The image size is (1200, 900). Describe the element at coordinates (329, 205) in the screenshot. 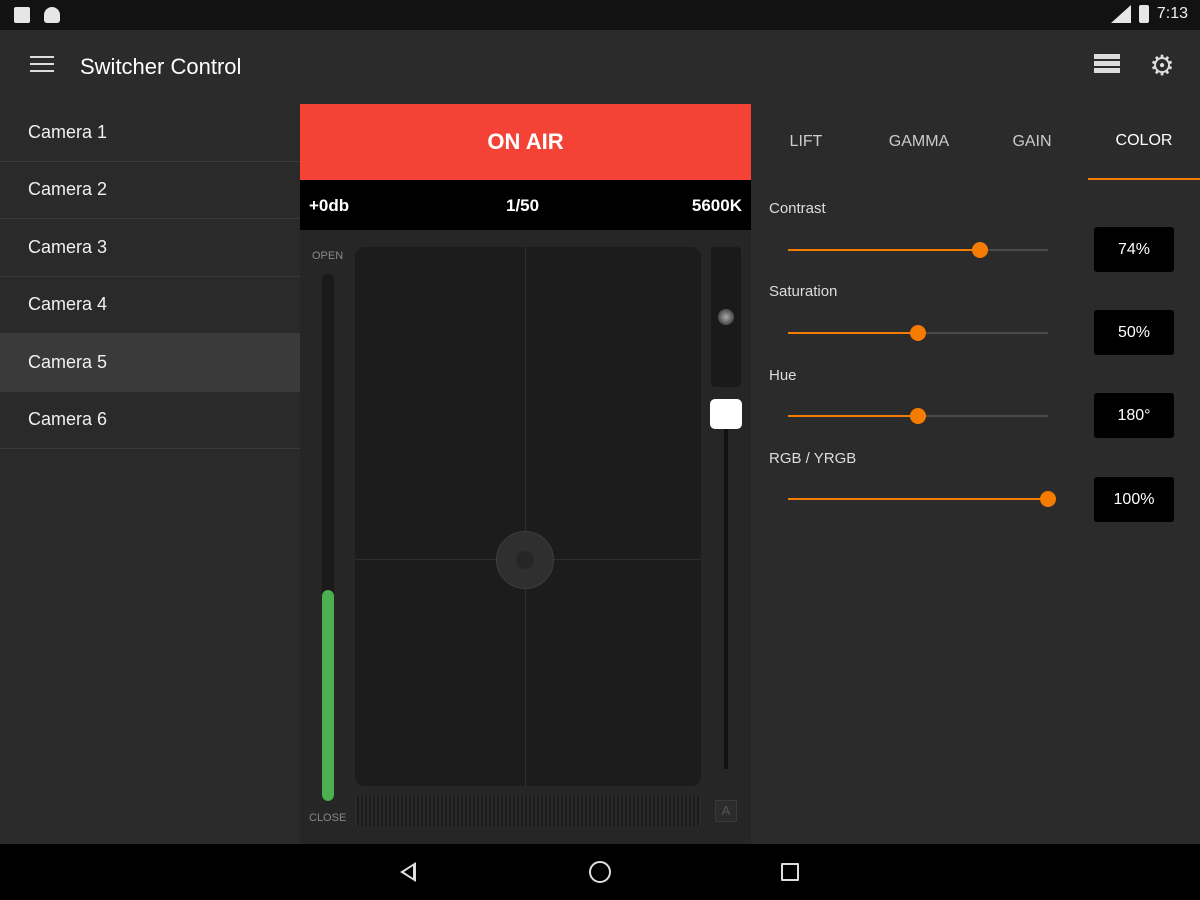

I see `gain-value: +0db` at that location.